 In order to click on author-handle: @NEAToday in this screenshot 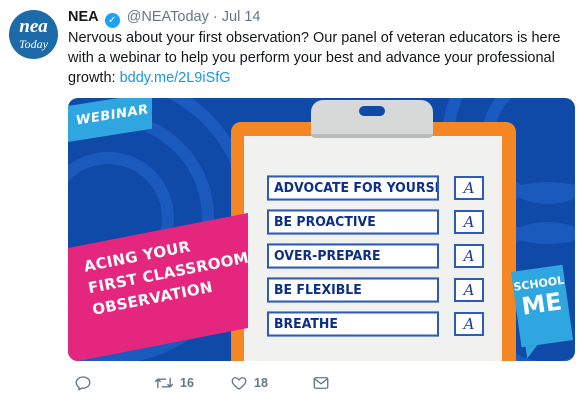, I will do `click(168, 17)`.